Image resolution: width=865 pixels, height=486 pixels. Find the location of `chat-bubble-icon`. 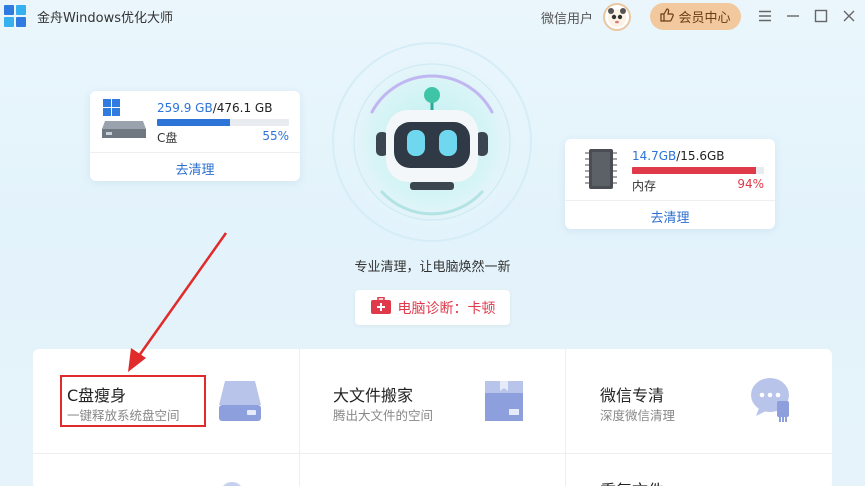

chat-bubble-icon is located at coordinates (772, 401).